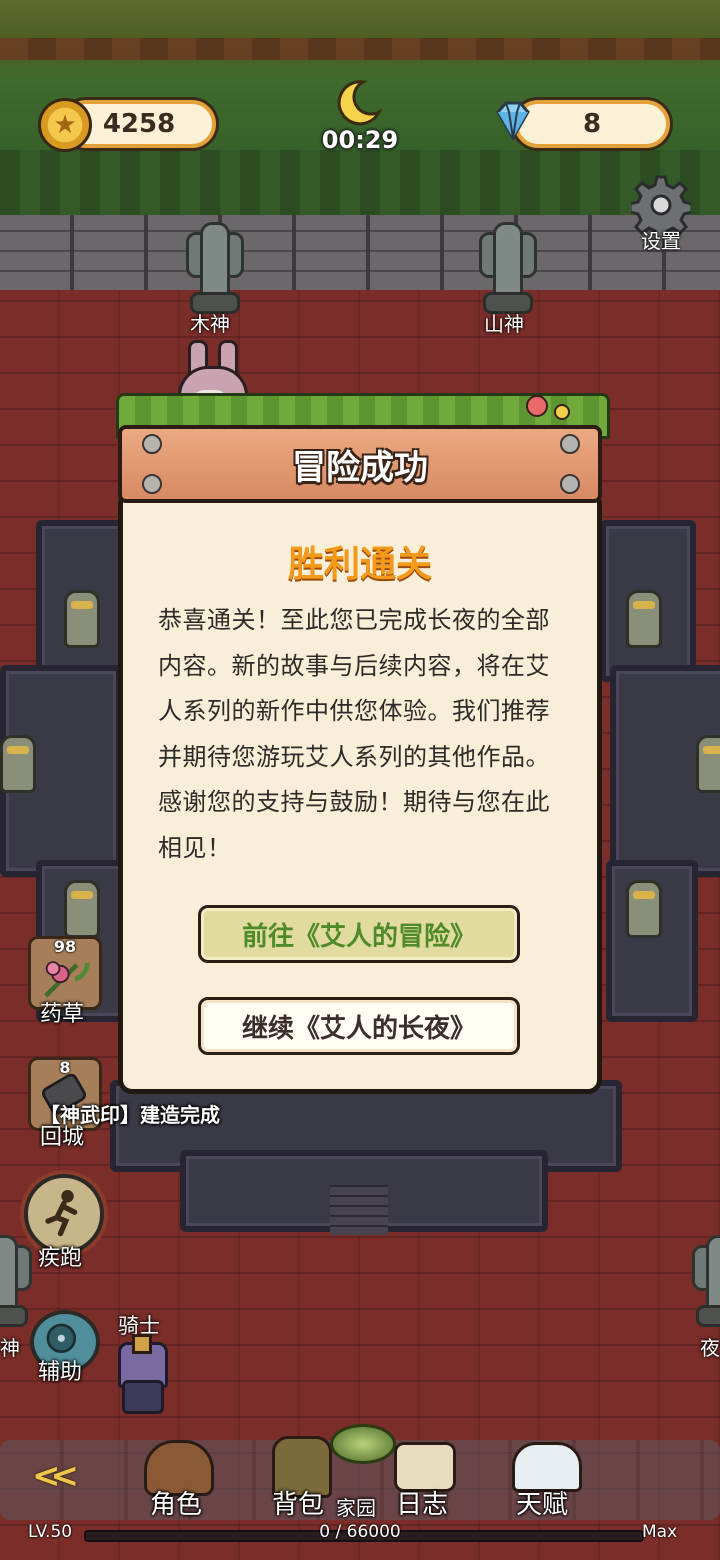 The width and height of the screenshot is (720, 1560). Describe the element at coordinates (706, 1281) in the screenshot. I see `statue-partial-right` at that location.